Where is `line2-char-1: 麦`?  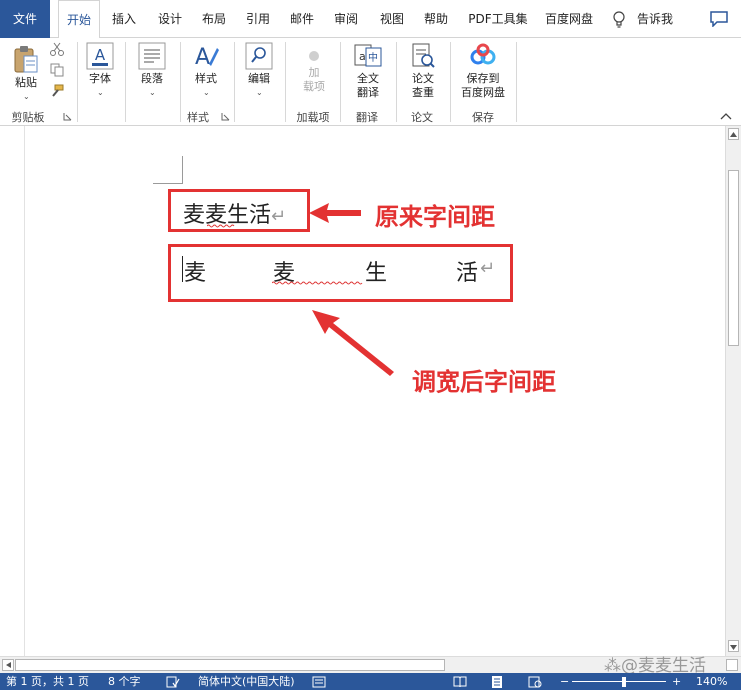 line2-char-1: 麦 is located at coordinates (195, 271).